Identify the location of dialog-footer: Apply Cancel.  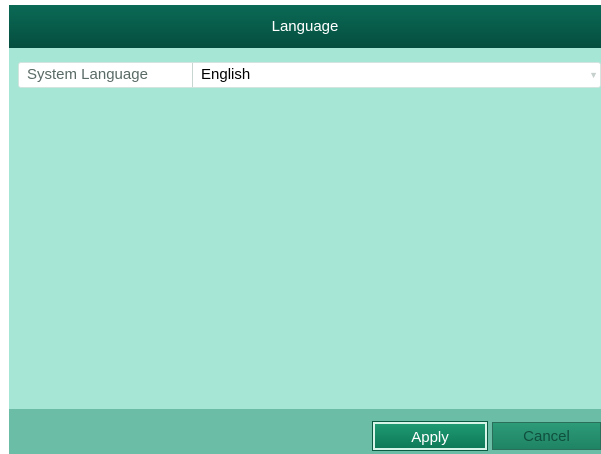
(305, 431).